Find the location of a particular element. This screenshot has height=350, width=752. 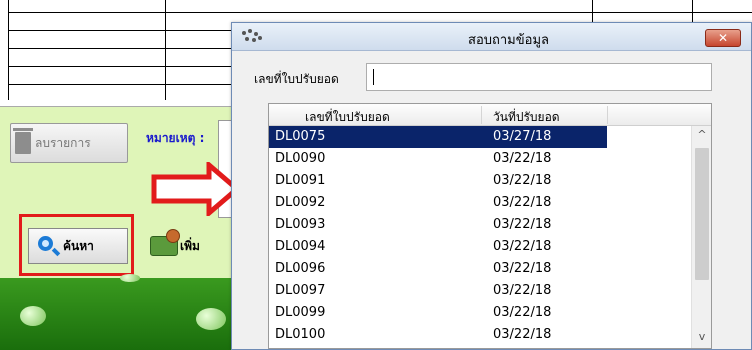

close-button: ✕ is located at coordinates (723, 38).